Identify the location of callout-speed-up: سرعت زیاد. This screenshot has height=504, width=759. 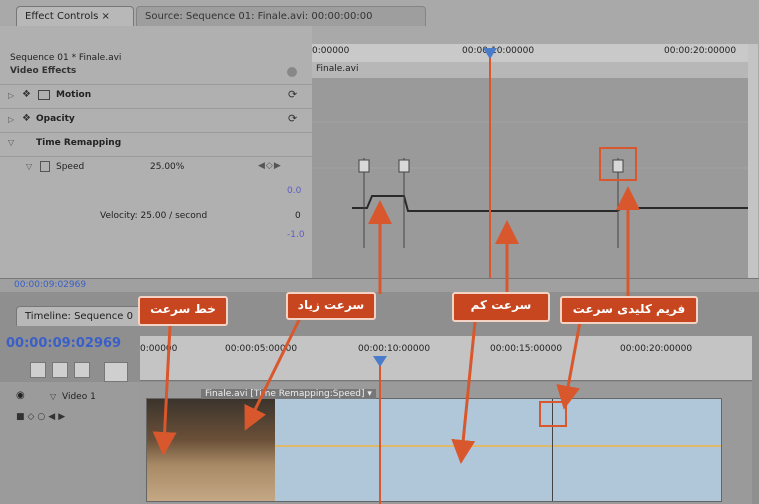
(331, 306).